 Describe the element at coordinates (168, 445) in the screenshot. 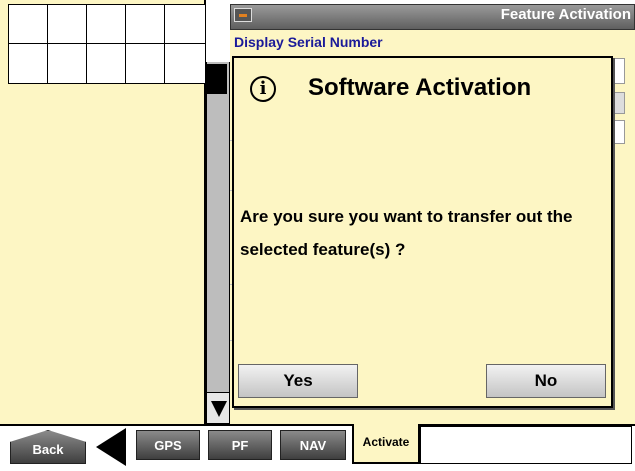

I see `gps-button: GPS` at that location.